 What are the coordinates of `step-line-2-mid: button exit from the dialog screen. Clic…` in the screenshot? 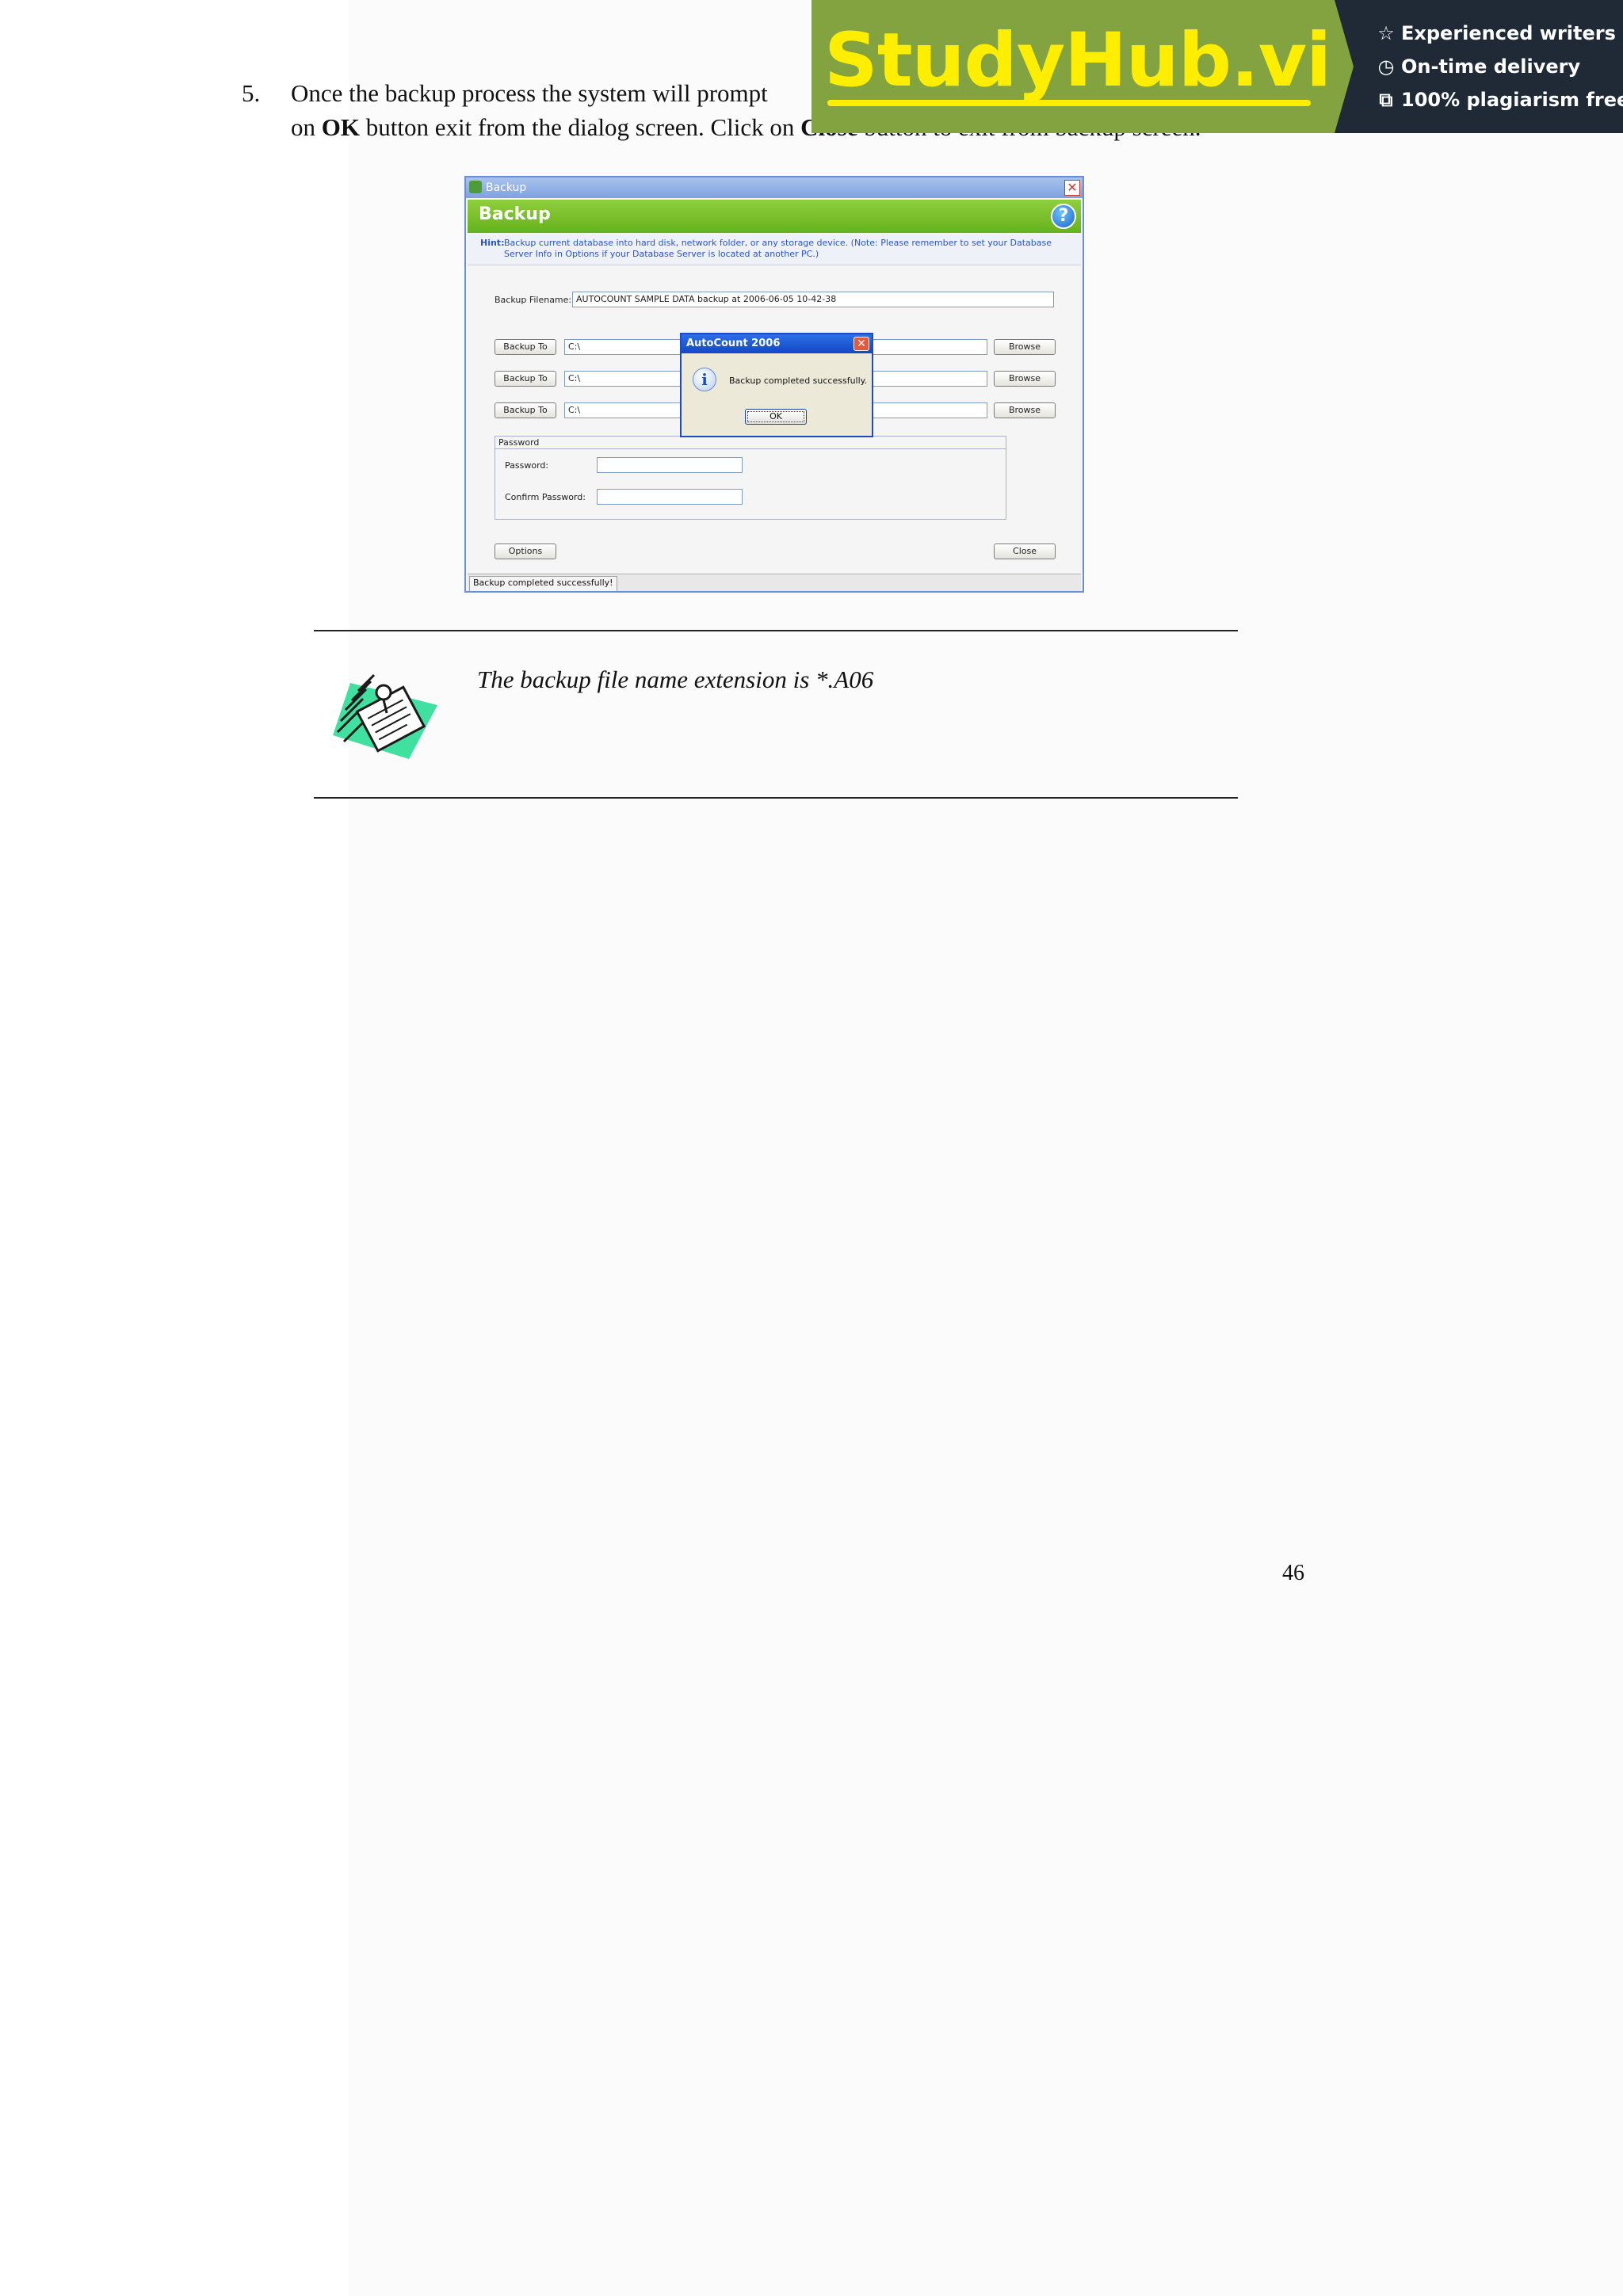 It's located at (580, 127).